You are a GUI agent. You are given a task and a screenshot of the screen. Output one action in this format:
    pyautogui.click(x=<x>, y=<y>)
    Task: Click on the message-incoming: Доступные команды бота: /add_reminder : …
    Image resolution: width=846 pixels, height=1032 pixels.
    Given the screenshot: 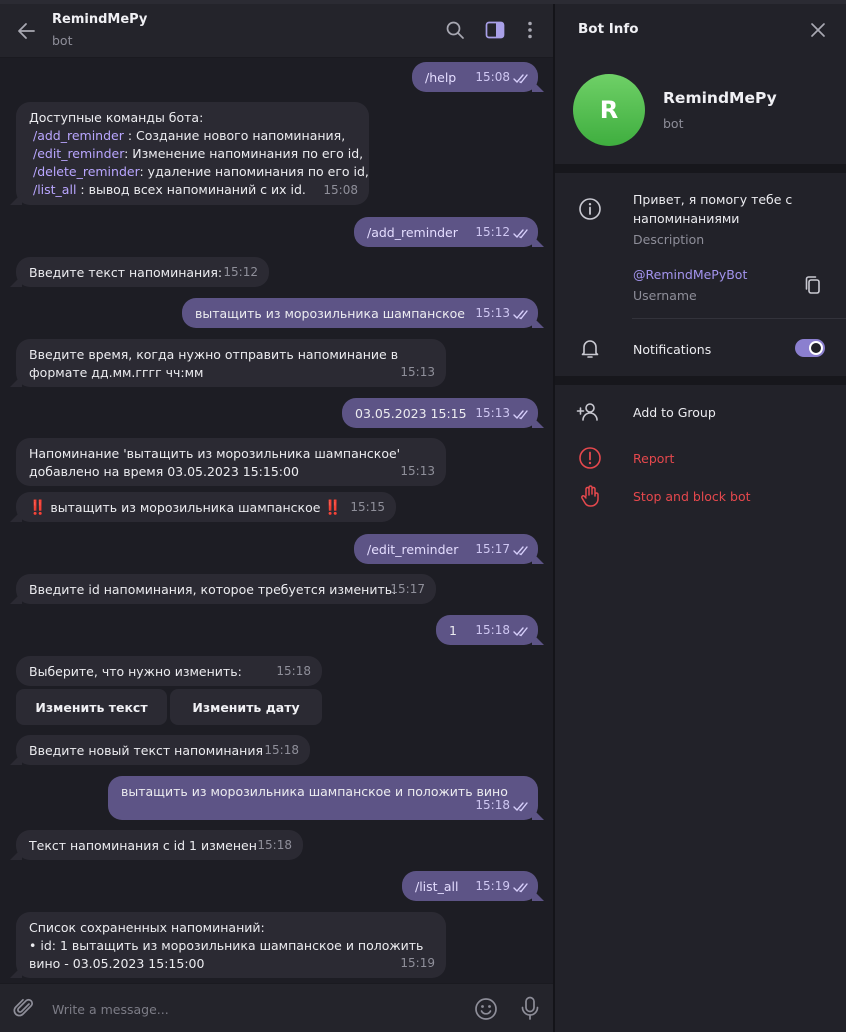 What is the action you would take?
    pyautogui.click(x=192, y=153)
    